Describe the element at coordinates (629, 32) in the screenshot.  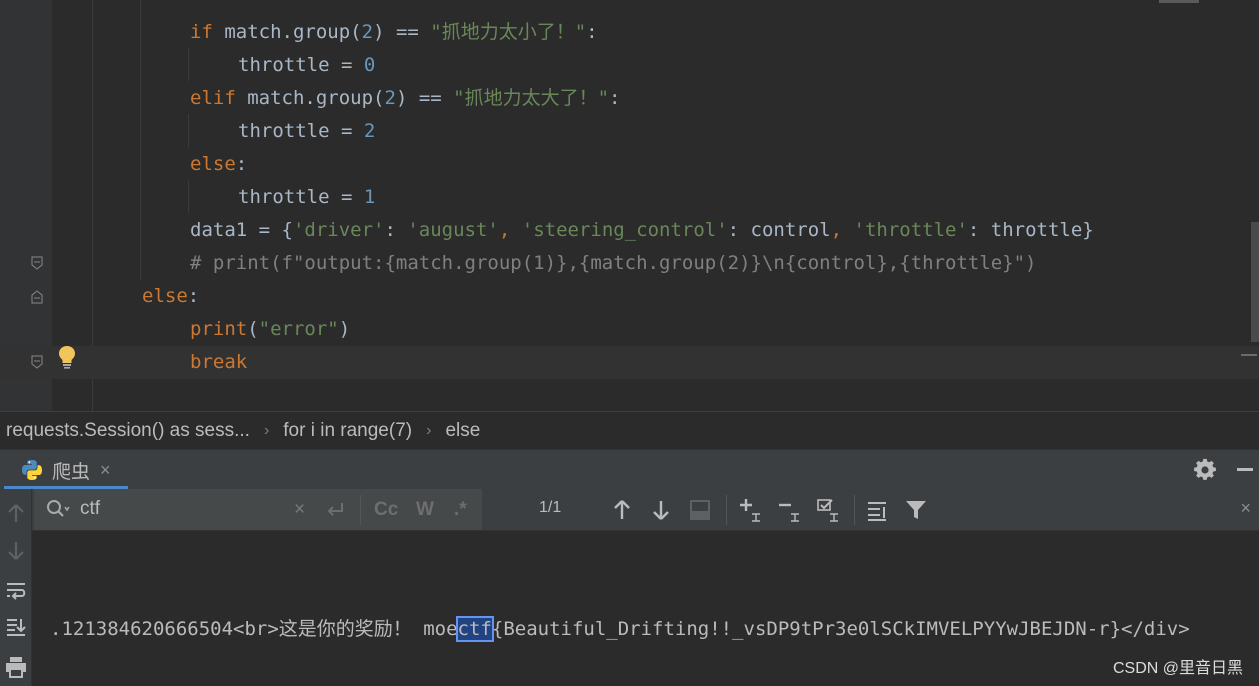
I see `code-line-1: if match.group(2) == "抓地力太小了！":` at that location.